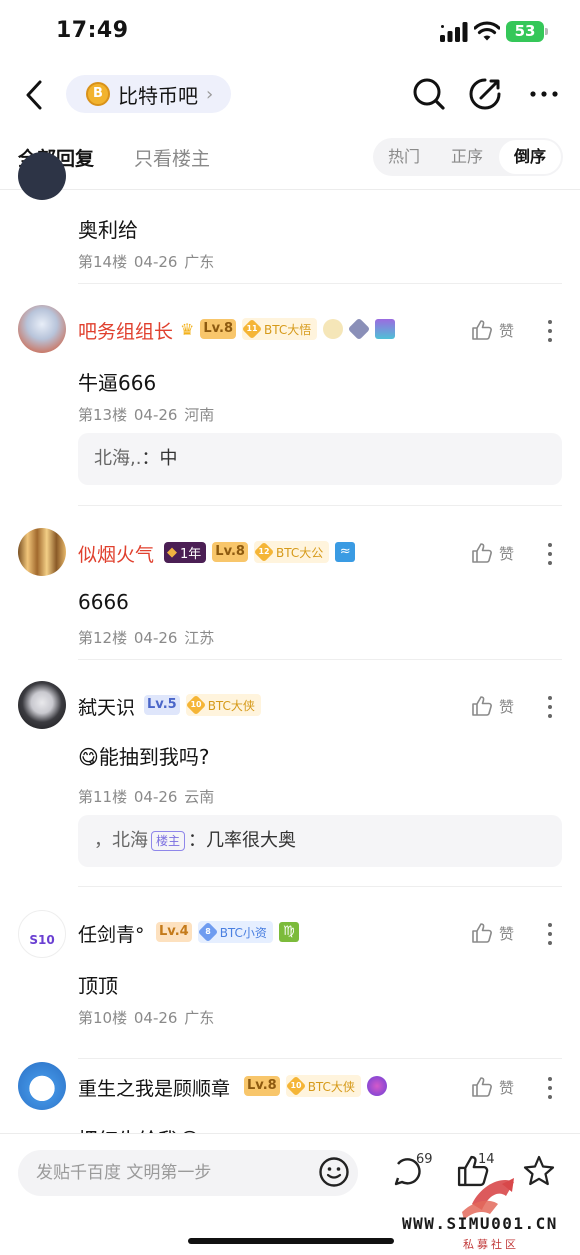  What do you see at coordinates (116, 553) in the screenshot?
I see `username: 似烟火气` at bounding box center [116, 553].